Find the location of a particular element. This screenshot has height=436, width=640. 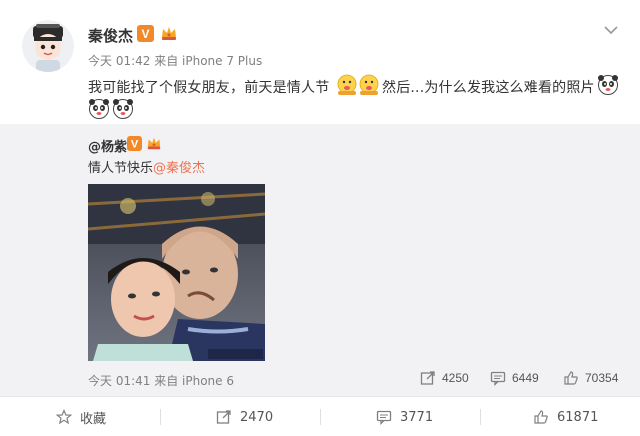

favorite-button: 收藏 is located at coordinates (81, 416).